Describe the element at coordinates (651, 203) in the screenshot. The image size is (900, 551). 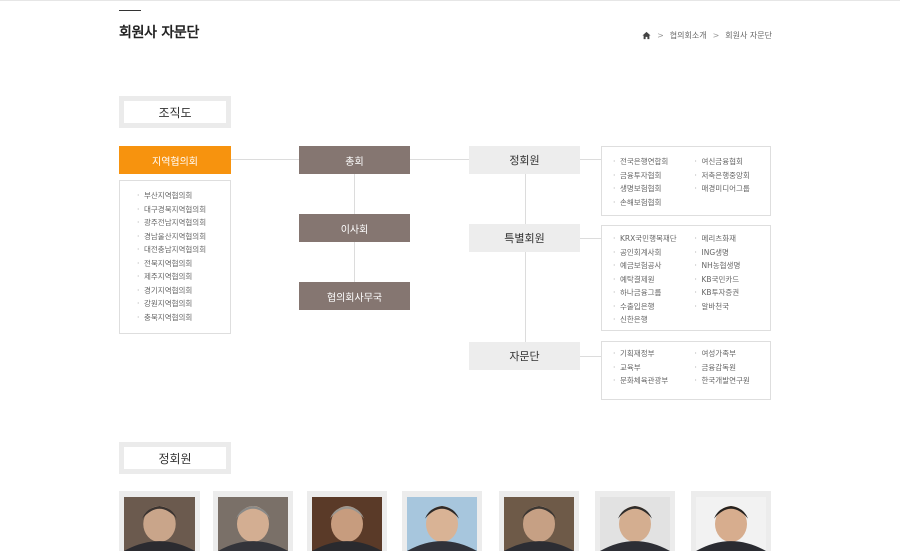
I see `list-item: 손해보험협회` at that location.